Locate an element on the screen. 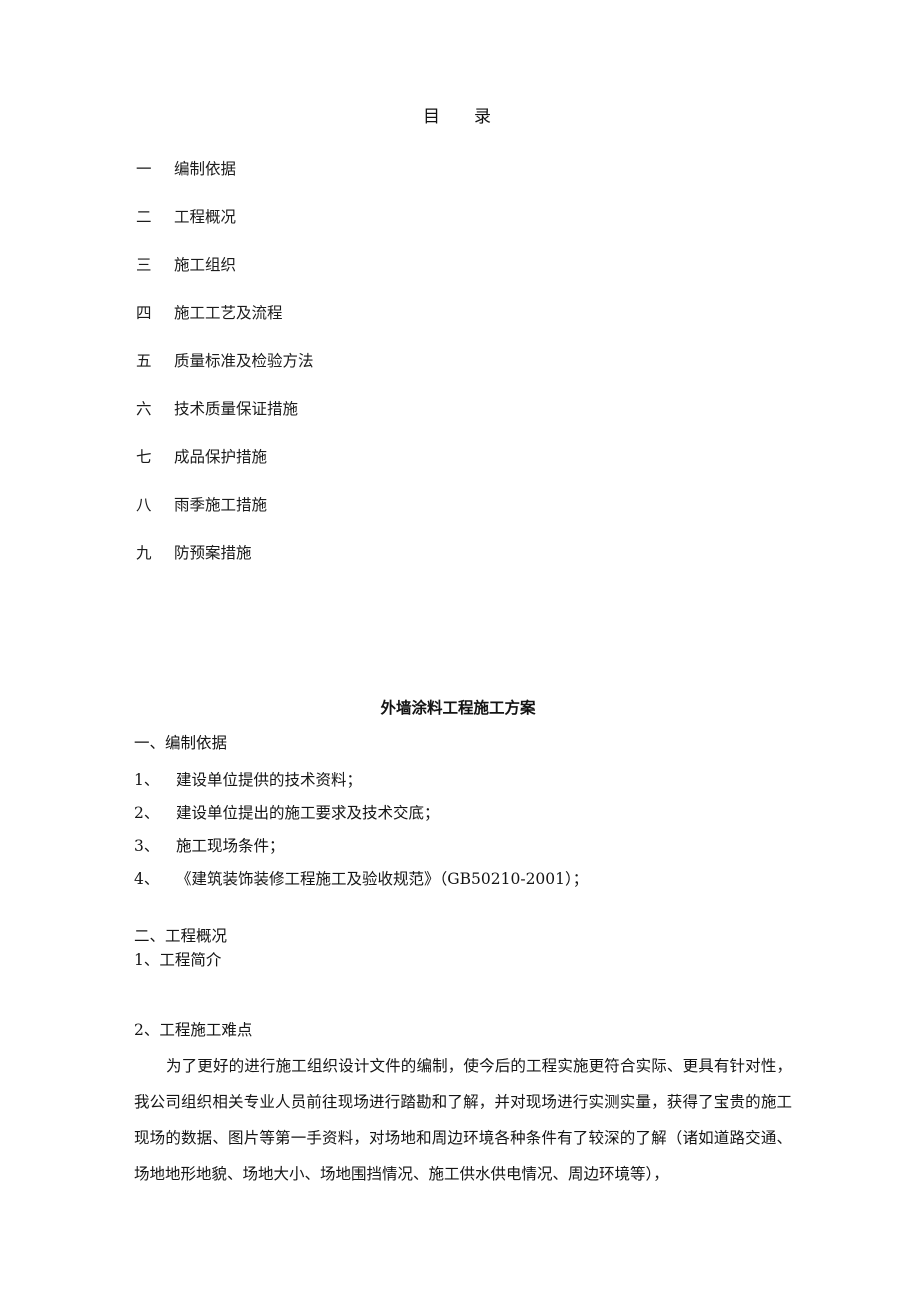 The height and width of the screenshot is (1302, 920). toc-entry-label: 成品保护措施 is located at coordinates (221, 457).